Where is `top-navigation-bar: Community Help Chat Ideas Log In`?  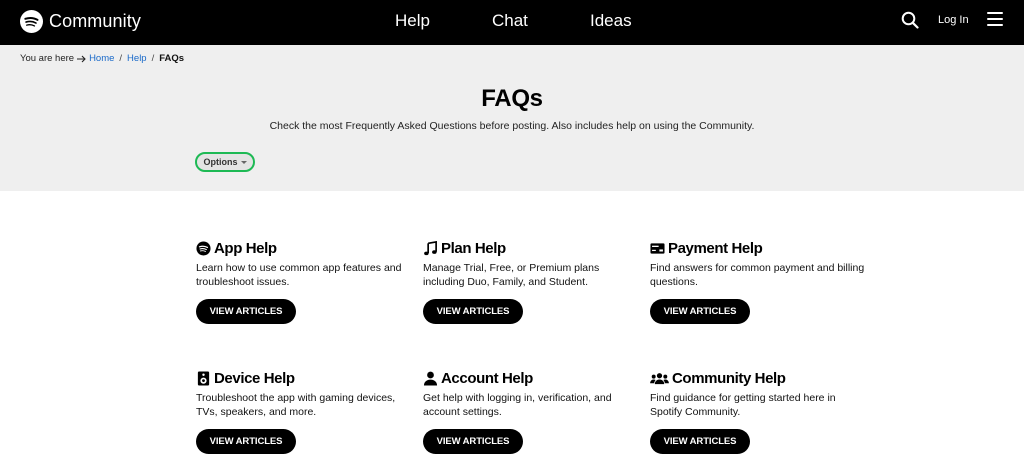
top-navigation-bar: Community Help Chat Ideas Log In is located at coordinates (512, 22).